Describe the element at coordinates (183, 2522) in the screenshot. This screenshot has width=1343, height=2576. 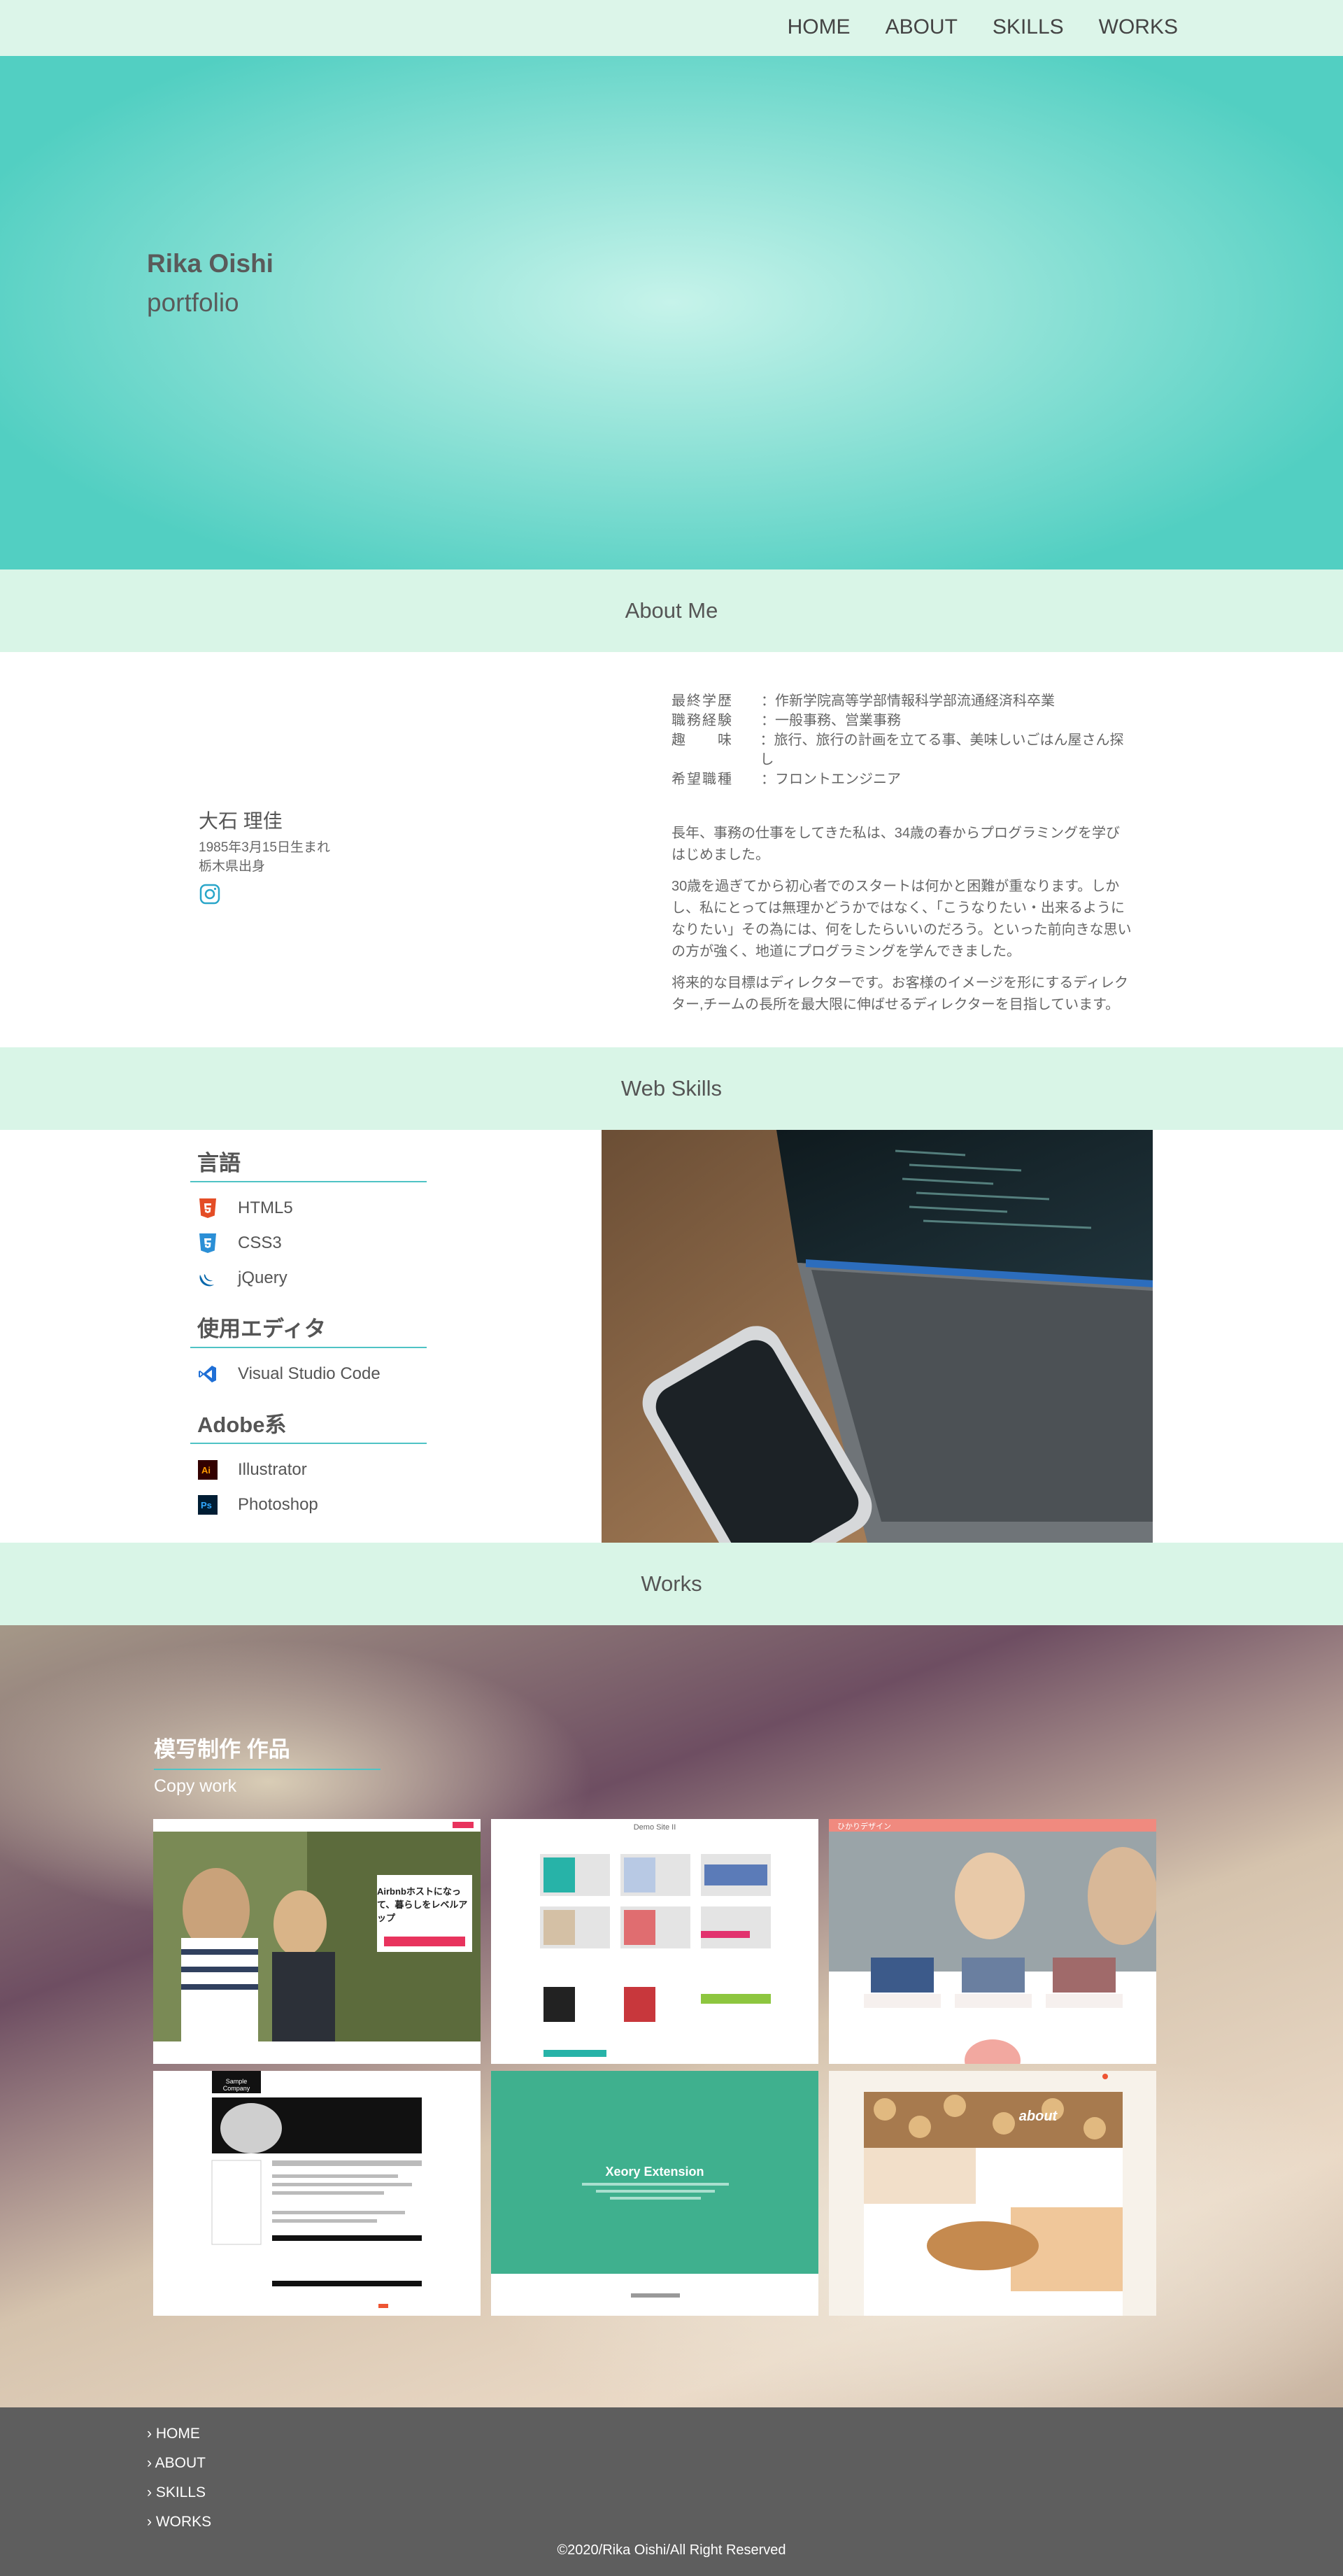
I see `footer-link-label: WORKS` at that location.